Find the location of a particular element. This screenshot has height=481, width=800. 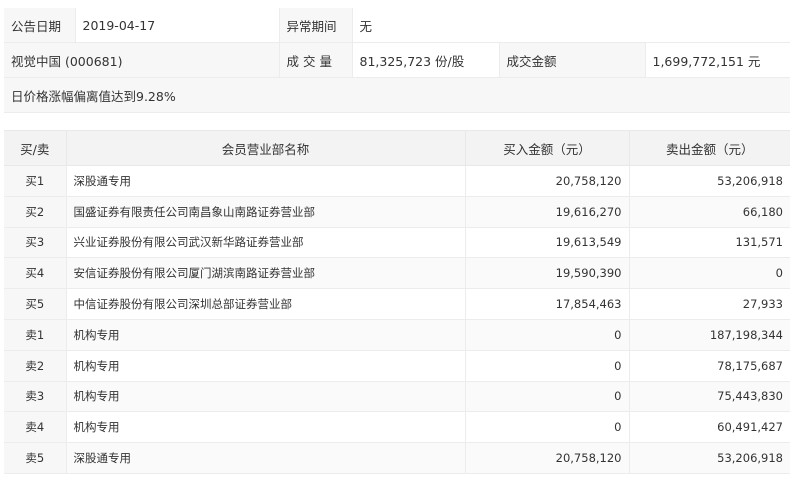

table-row: 卖4 机构专用 0 60,491,427 is located at coordinates (397, 427).